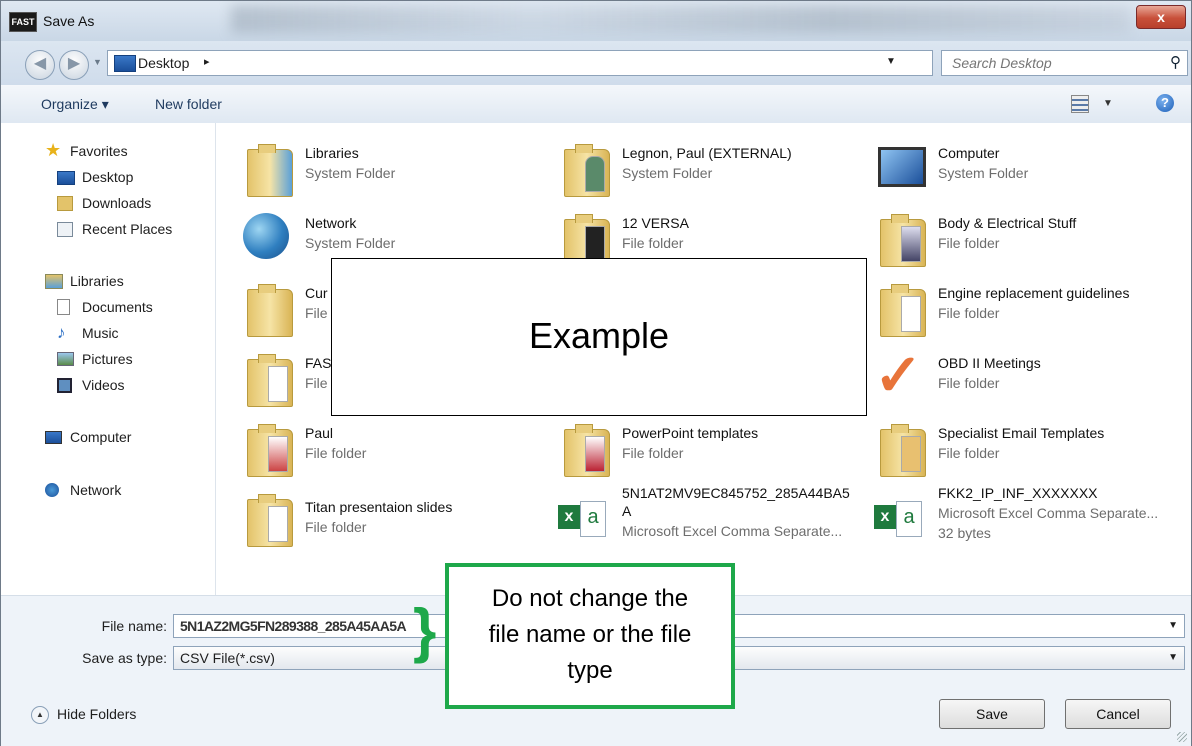  Describe the element at coordinates (268, 237) in the screenshot. I see `network-globe-icon` at that location.